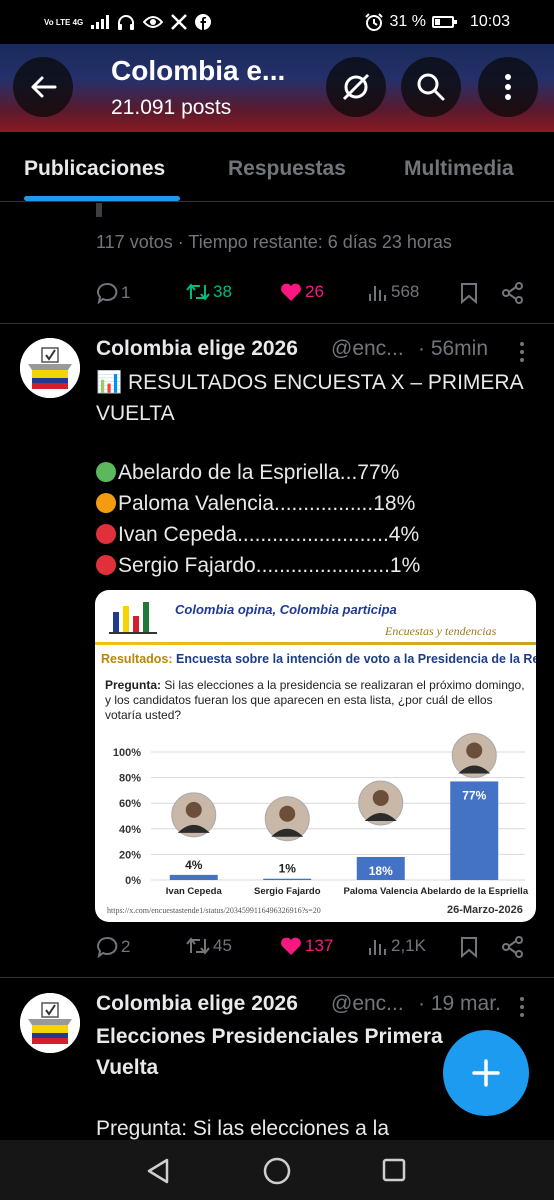 The height and width of the screenshot is (1200, 554). What do you see at coordinates (453, 349) in the screenshot?
I see `post-time: · 56min` at bounding box center [453, 349].